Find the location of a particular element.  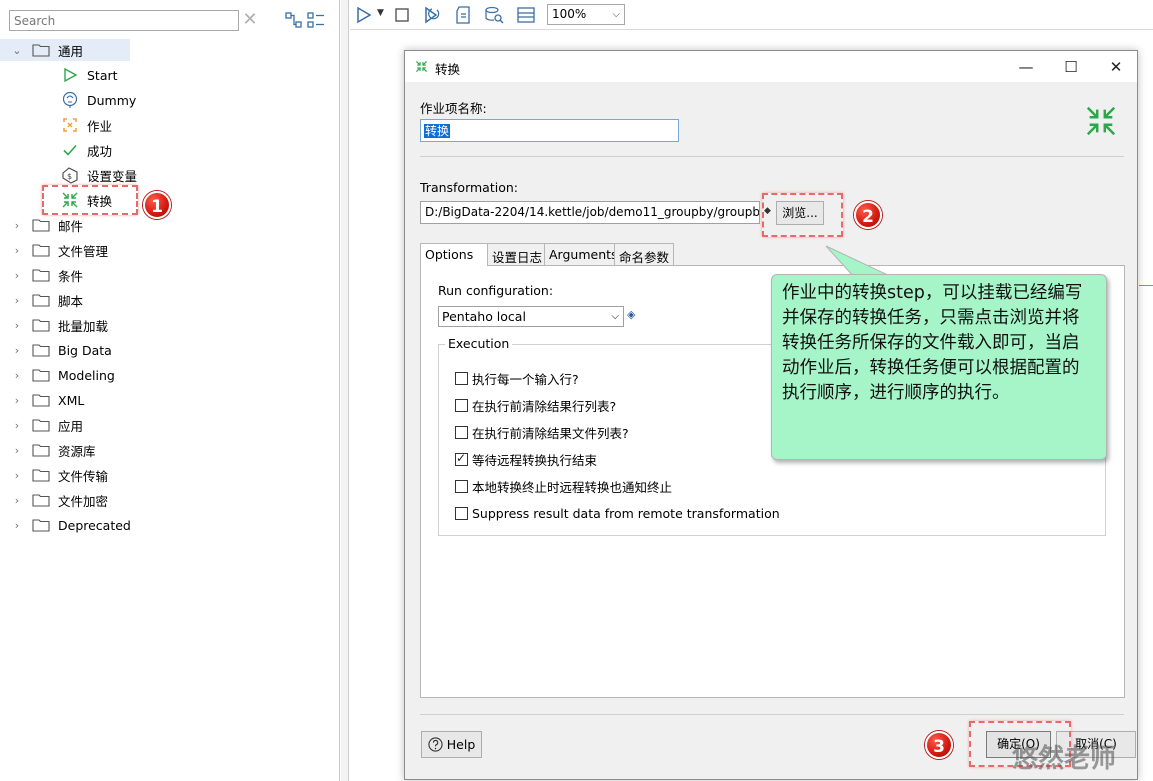

tree-folder: › 文件加密 is located at coordinates (54, 500).